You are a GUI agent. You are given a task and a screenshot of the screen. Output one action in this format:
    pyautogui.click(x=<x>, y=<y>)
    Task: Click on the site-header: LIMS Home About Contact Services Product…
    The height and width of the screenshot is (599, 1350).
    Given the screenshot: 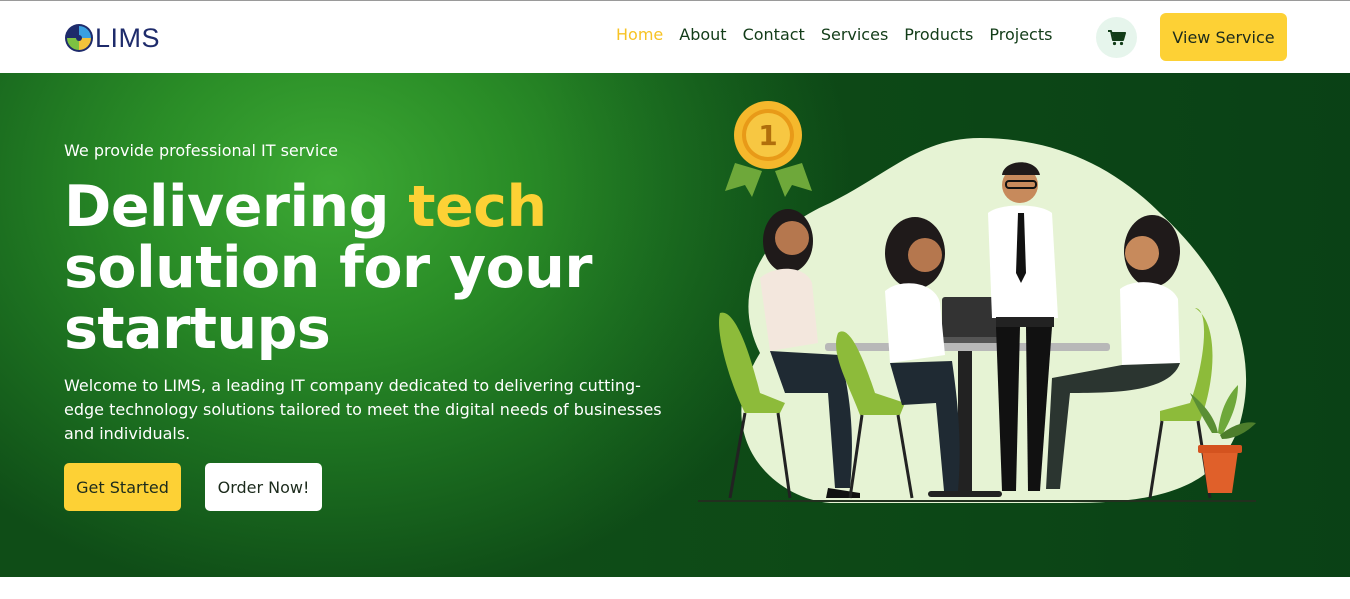 What is the action you would take?
    pyautogui.click(x=675, y=37)
    